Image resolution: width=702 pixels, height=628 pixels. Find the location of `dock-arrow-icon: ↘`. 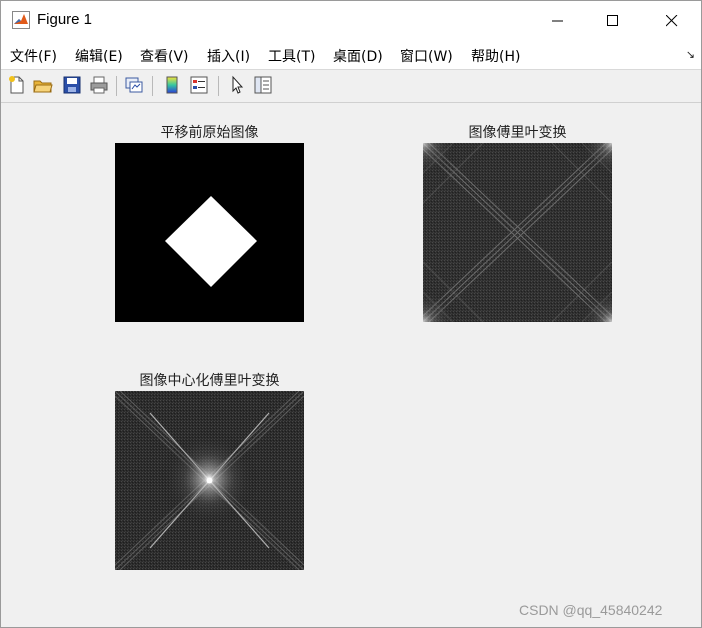

dock-arrow-icon: ↘ is located at coordinates (690, 54).